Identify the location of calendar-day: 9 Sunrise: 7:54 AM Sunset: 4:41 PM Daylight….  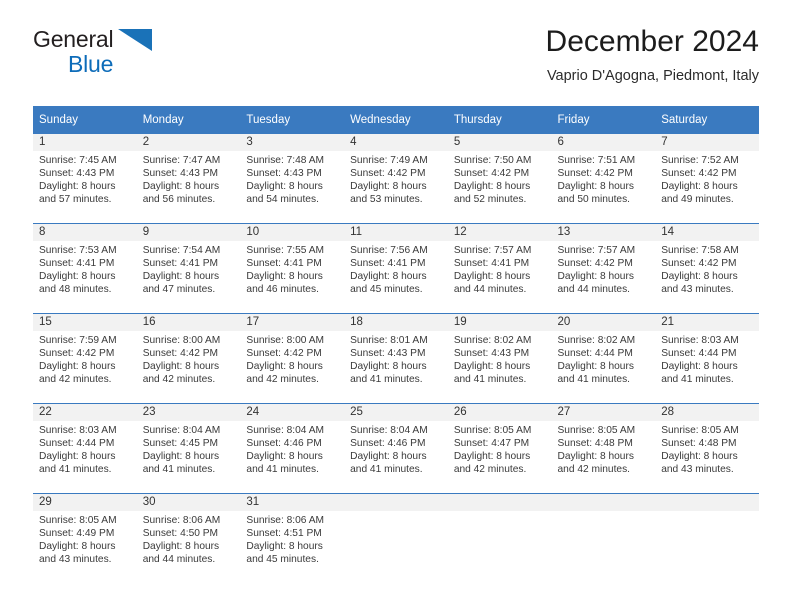
(188, 268).